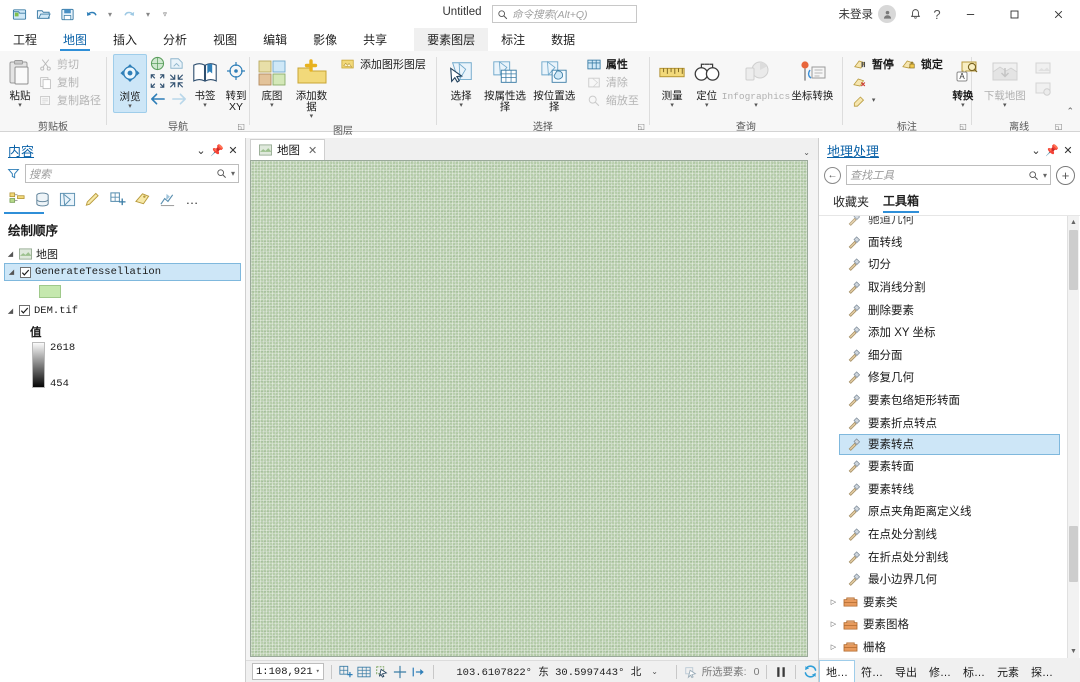  What do you see at coordinates (942, 624) in the screenshot?
I see `toolbox-item: ▷ 要素图格` at bounding box center [942, 624].